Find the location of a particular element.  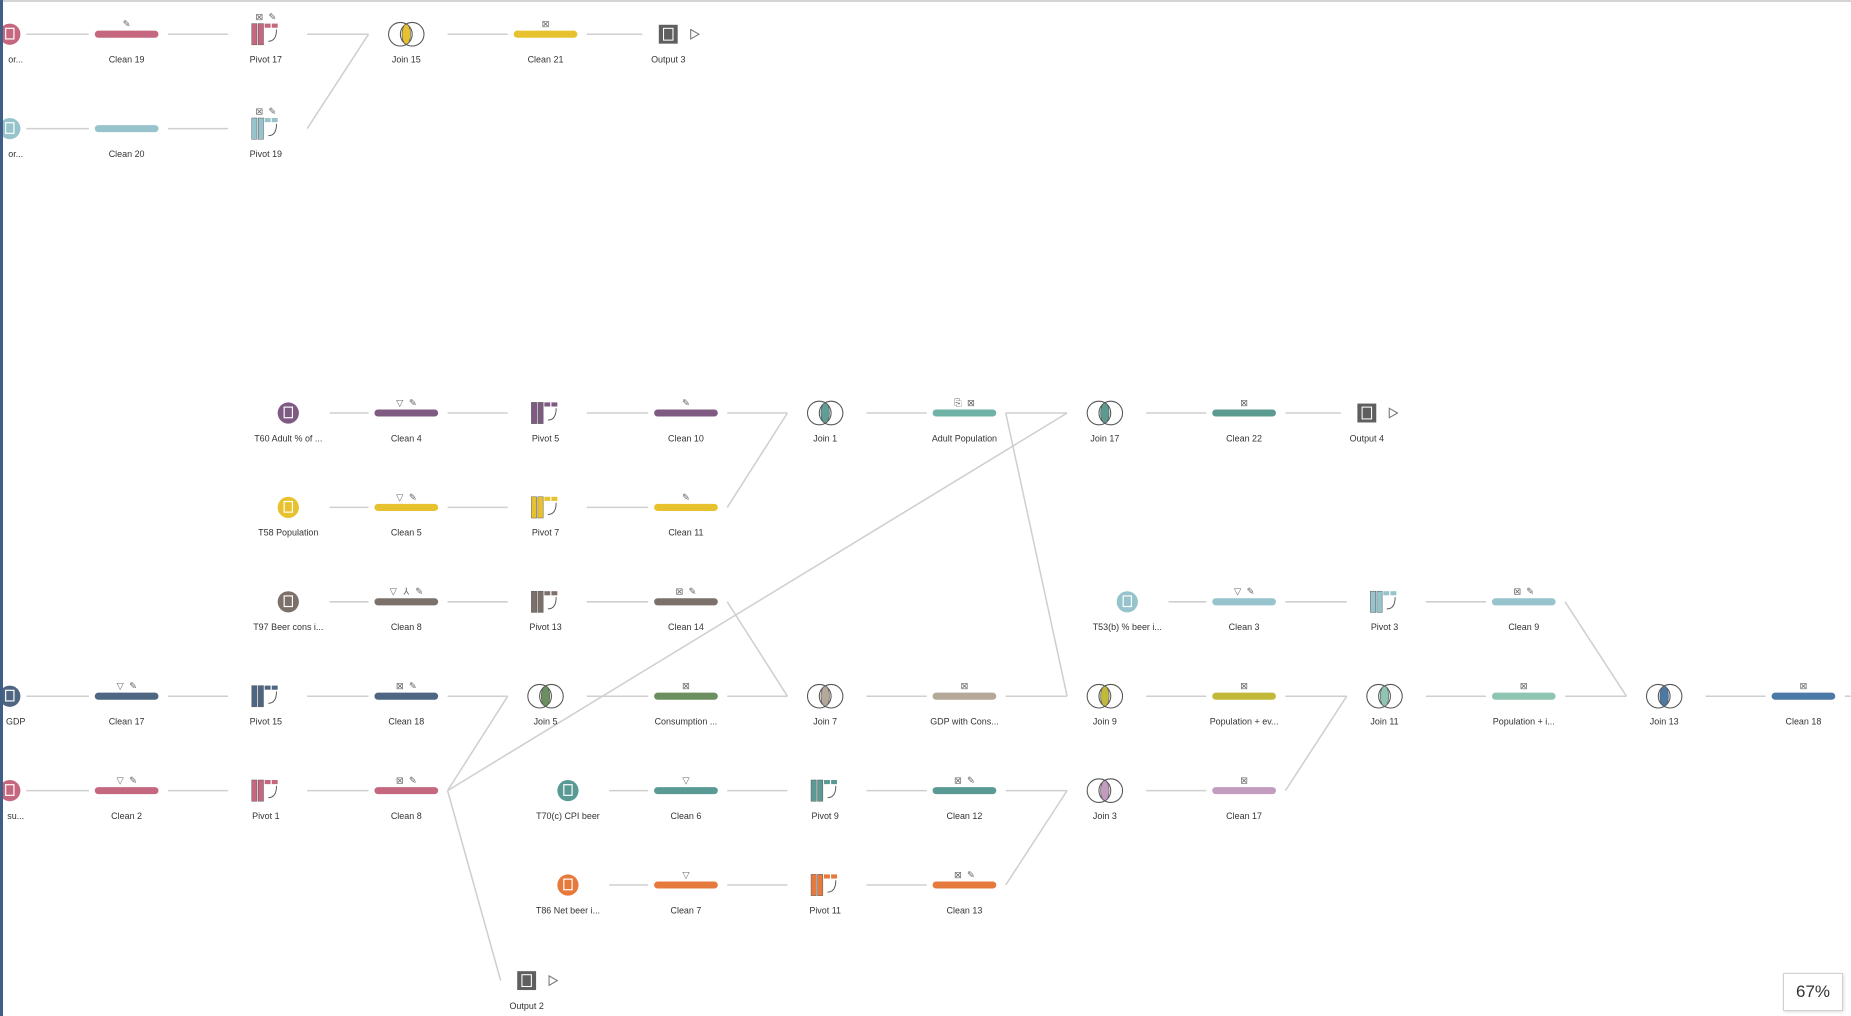

step-clean-c13: ⊠ ✎ Clean 13 is located at coordinates (964, 892).